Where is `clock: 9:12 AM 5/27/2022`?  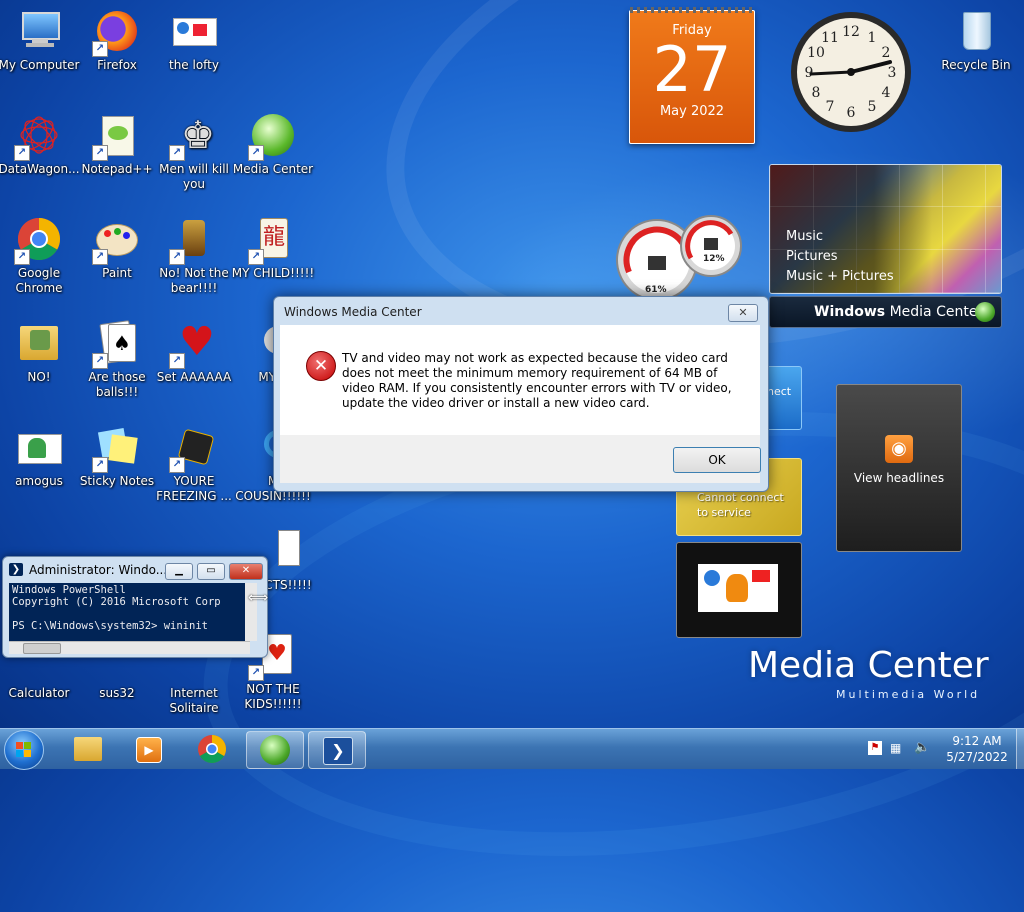
clock: 9:12 AM 5/27/2022 is located at coordinates (977, 749).